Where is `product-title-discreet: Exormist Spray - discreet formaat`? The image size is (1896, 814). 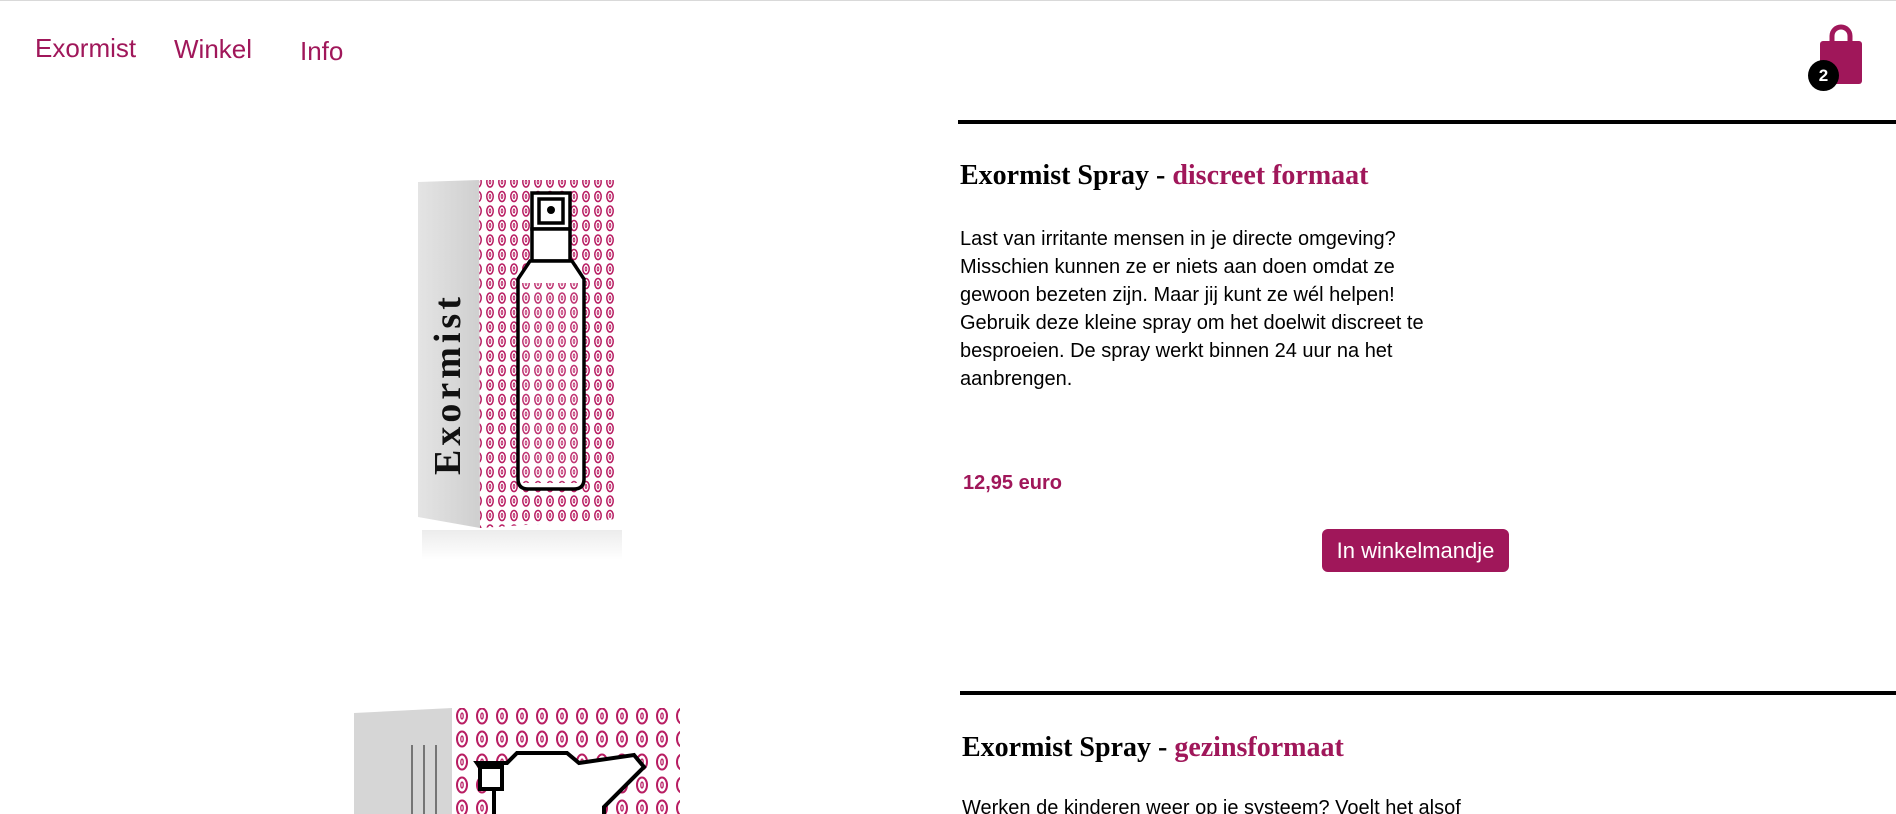 product-title-discreet: Exormist Spray - discreet formaat is located at coordinates (1164, 176).